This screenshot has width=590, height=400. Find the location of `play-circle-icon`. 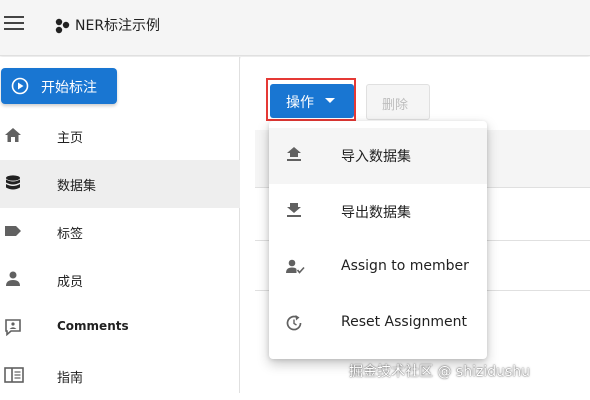

play-circle-icon is located at coordinates (20, 86).